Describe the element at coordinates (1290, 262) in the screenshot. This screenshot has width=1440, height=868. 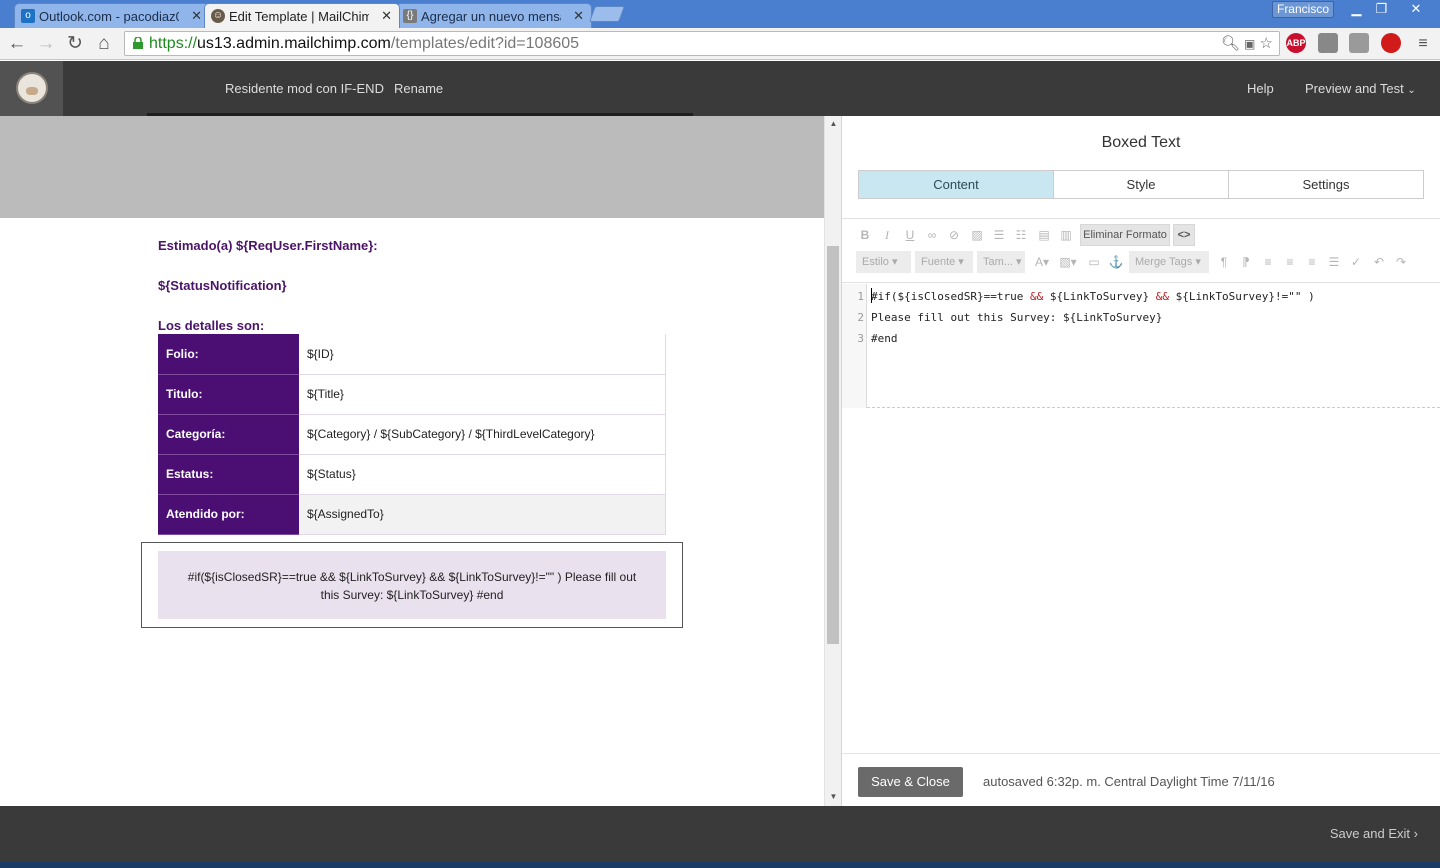
I see `align-center-icon: ≡` at that location.